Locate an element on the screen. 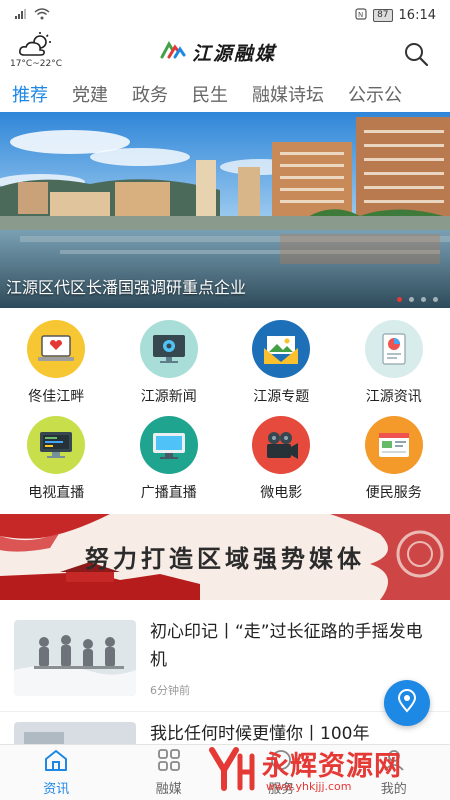 The width and height of the screenshot is (450, 800). grid-item-tv-live: 电视直播 is located at coordinates (56, 460).